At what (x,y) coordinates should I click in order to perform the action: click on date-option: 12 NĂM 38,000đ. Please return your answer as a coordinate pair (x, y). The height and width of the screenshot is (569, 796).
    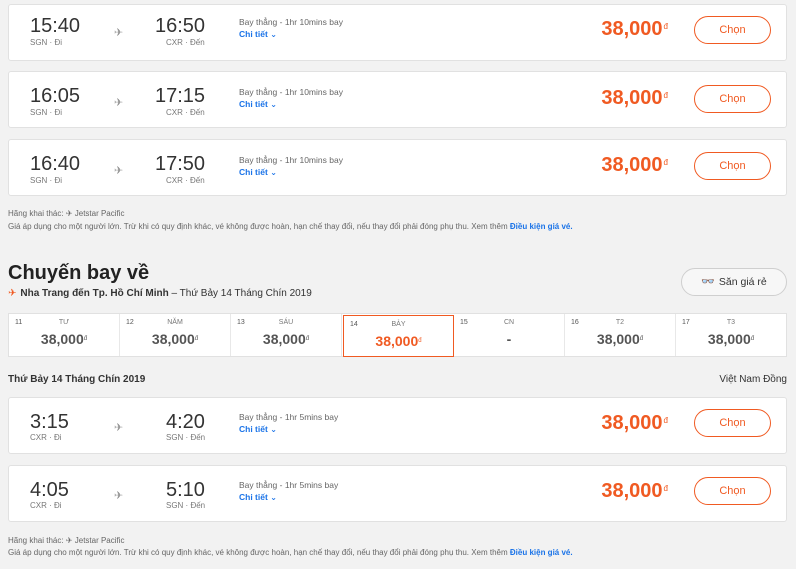
    Looking at the image, I should click on (175, 335).